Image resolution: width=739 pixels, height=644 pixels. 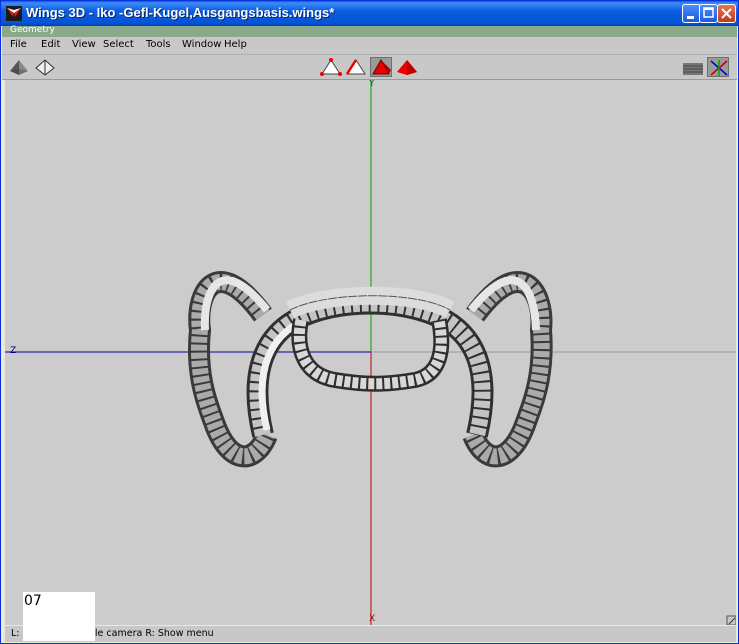 I want to click on z-axis-label: Z, so click(x=13, y=351).